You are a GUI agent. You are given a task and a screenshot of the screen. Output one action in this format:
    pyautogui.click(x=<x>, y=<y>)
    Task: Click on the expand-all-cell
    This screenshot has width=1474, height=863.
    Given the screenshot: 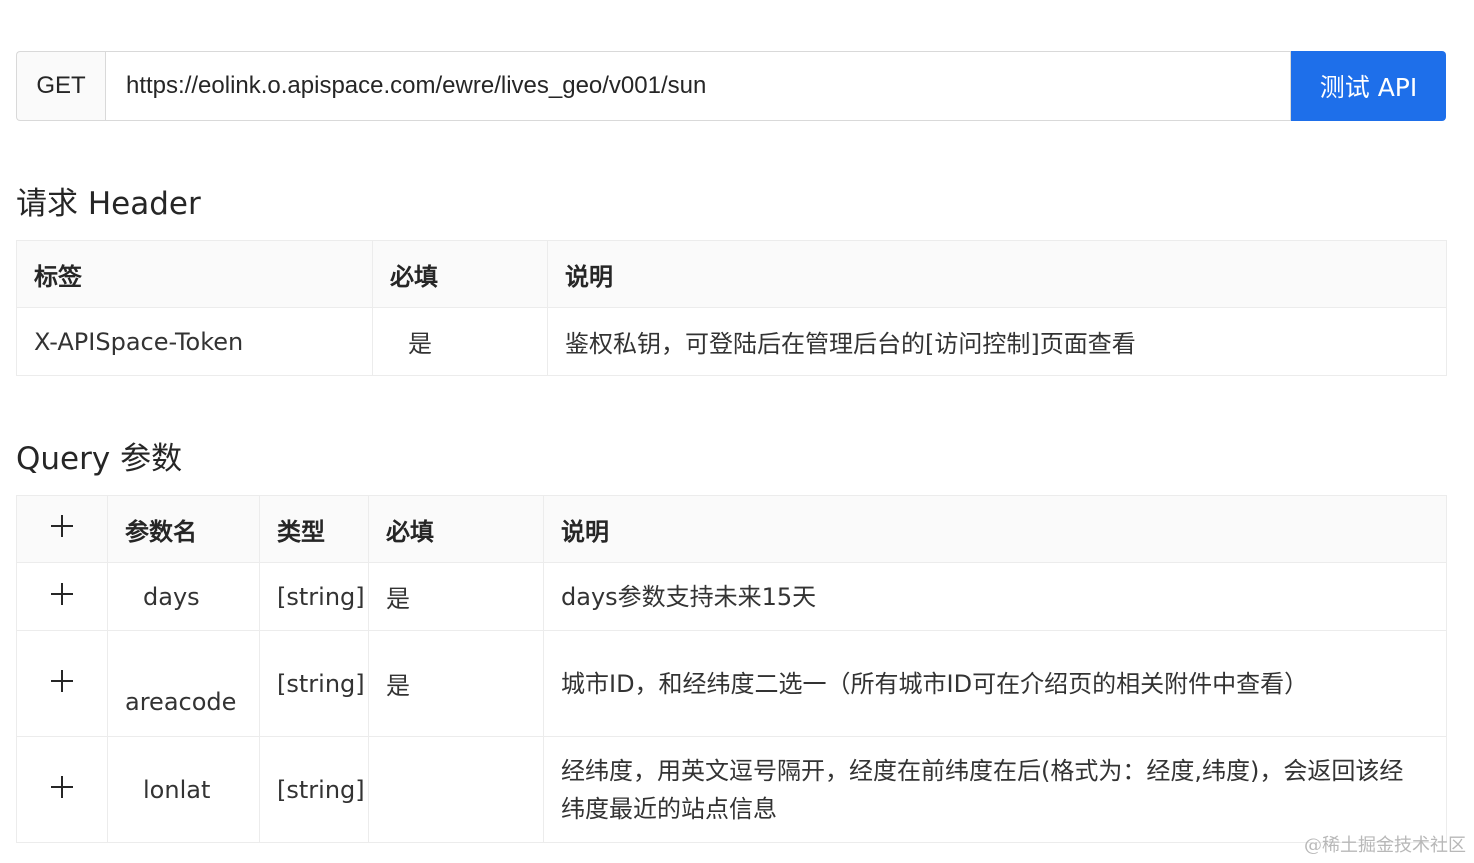 What is the action you would take?
    pyautogui.click(x=62, y=529)
    